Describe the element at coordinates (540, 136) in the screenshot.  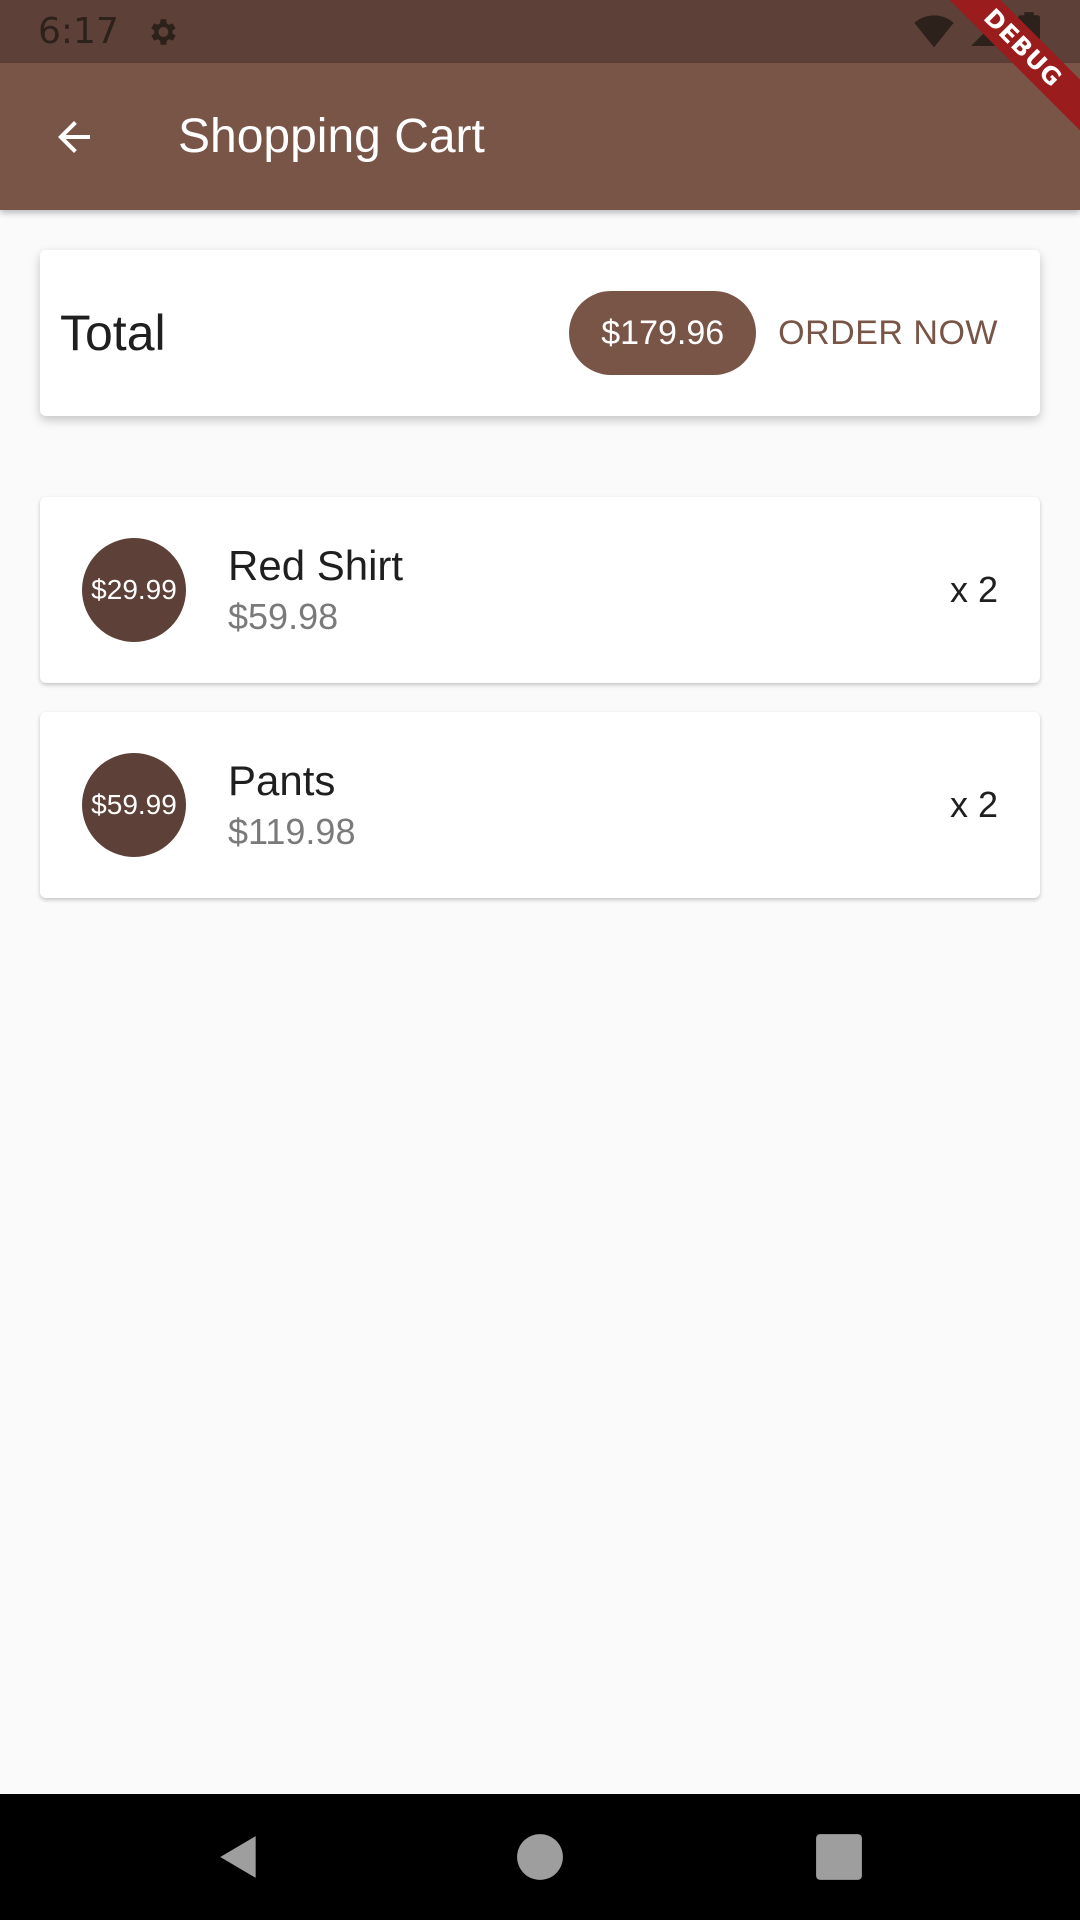
I see `app-bar: Shopping Cart` at that location.